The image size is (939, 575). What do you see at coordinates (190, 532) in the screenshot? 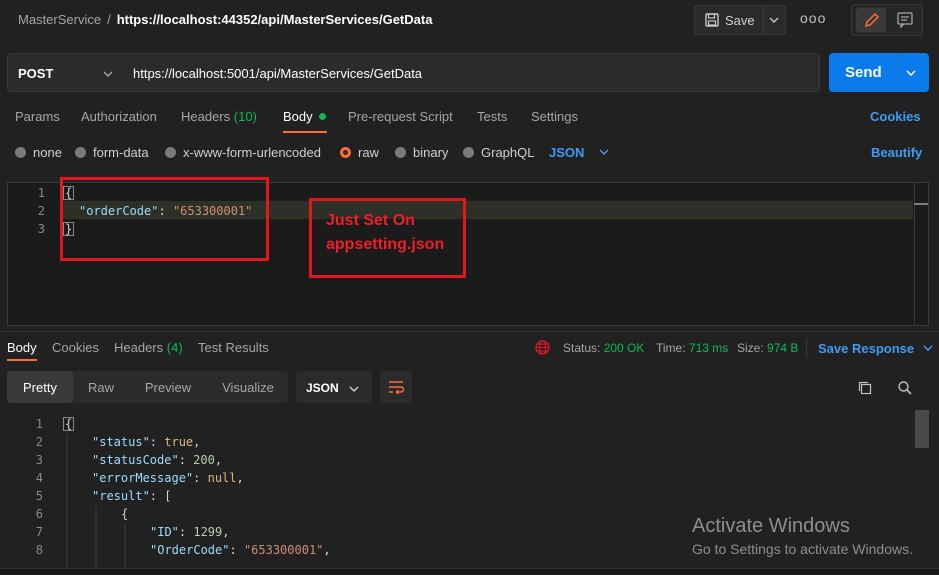
I see `code-line: "ID": 1299,` at bounding box center [190, 532].